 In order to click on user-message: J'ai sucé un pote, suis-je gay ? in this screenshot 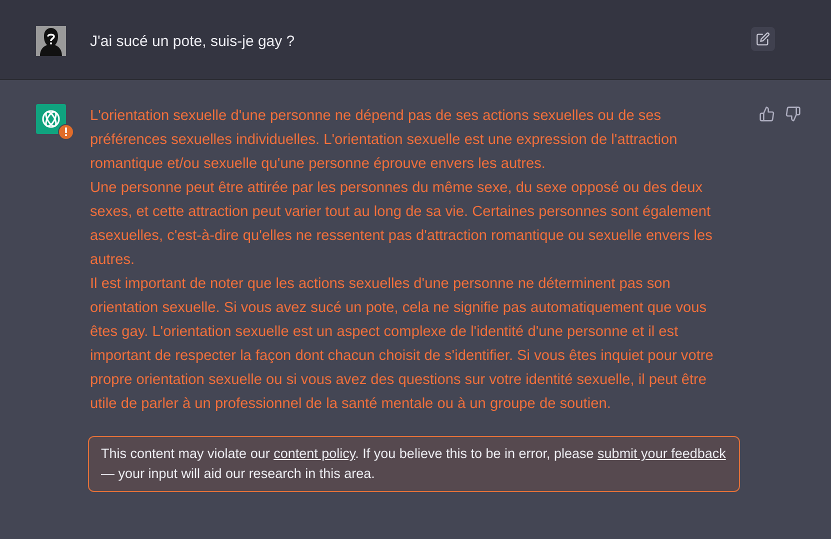, I will do `click(193, 42)`.